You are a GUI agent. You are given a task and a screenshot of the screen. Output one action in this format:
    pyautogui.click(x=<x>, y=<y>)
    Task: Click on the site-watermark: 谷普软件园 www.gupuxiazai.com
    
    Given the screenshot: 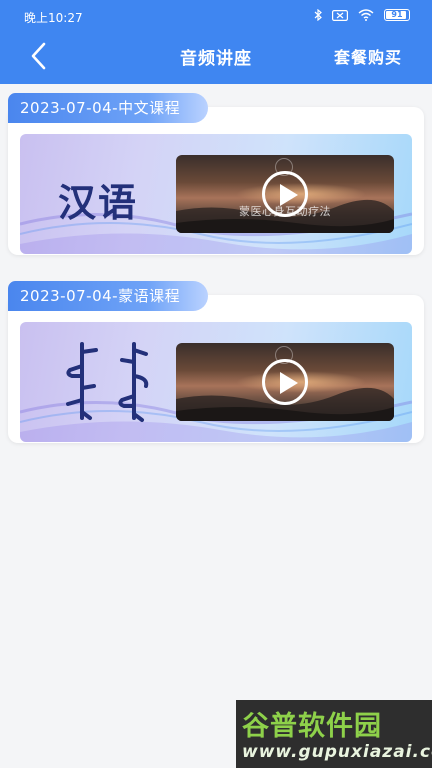 What is the action you would take?
    pyautogui.click(x=334, y=734)
    